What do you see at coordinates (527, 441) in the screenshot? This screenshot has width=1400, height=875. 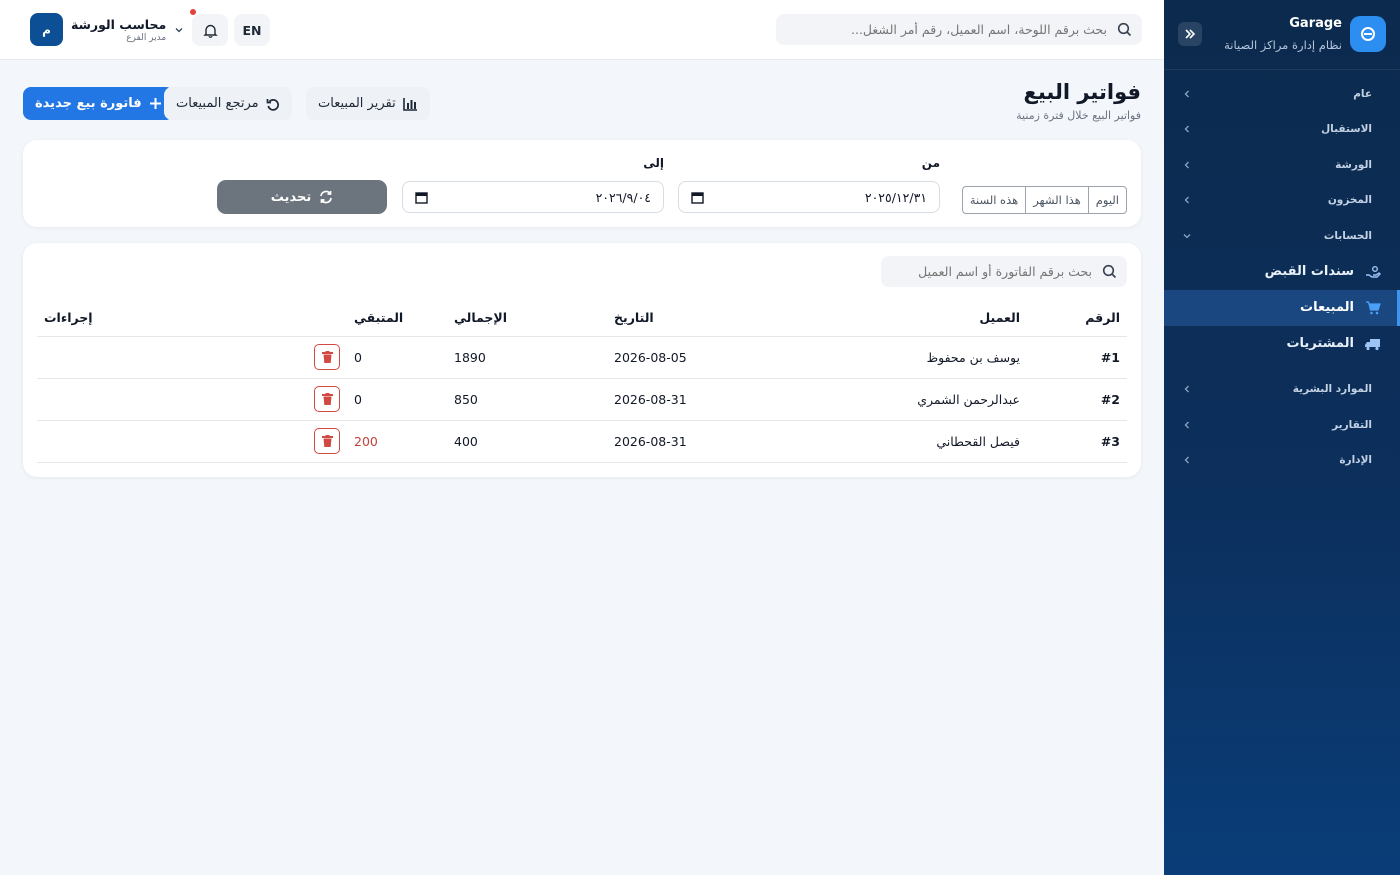 I see `cell-total: 400` at bounding box center [527, 441].